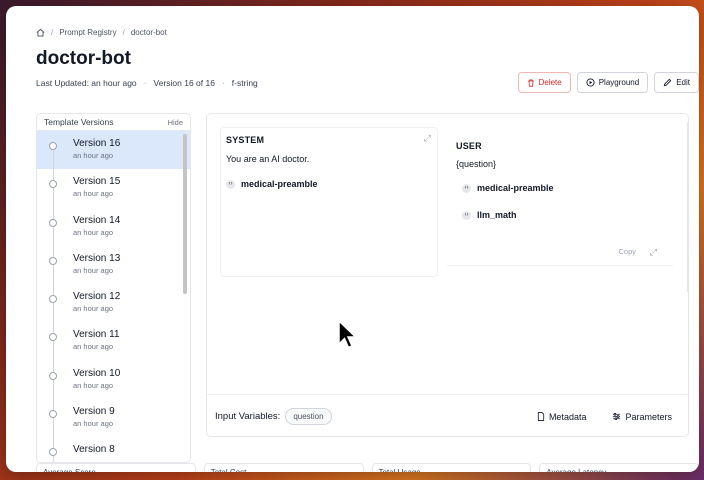 The width and height of the screenshot is (704, 480). I want to click on sliders-icon, so click(616, 416).